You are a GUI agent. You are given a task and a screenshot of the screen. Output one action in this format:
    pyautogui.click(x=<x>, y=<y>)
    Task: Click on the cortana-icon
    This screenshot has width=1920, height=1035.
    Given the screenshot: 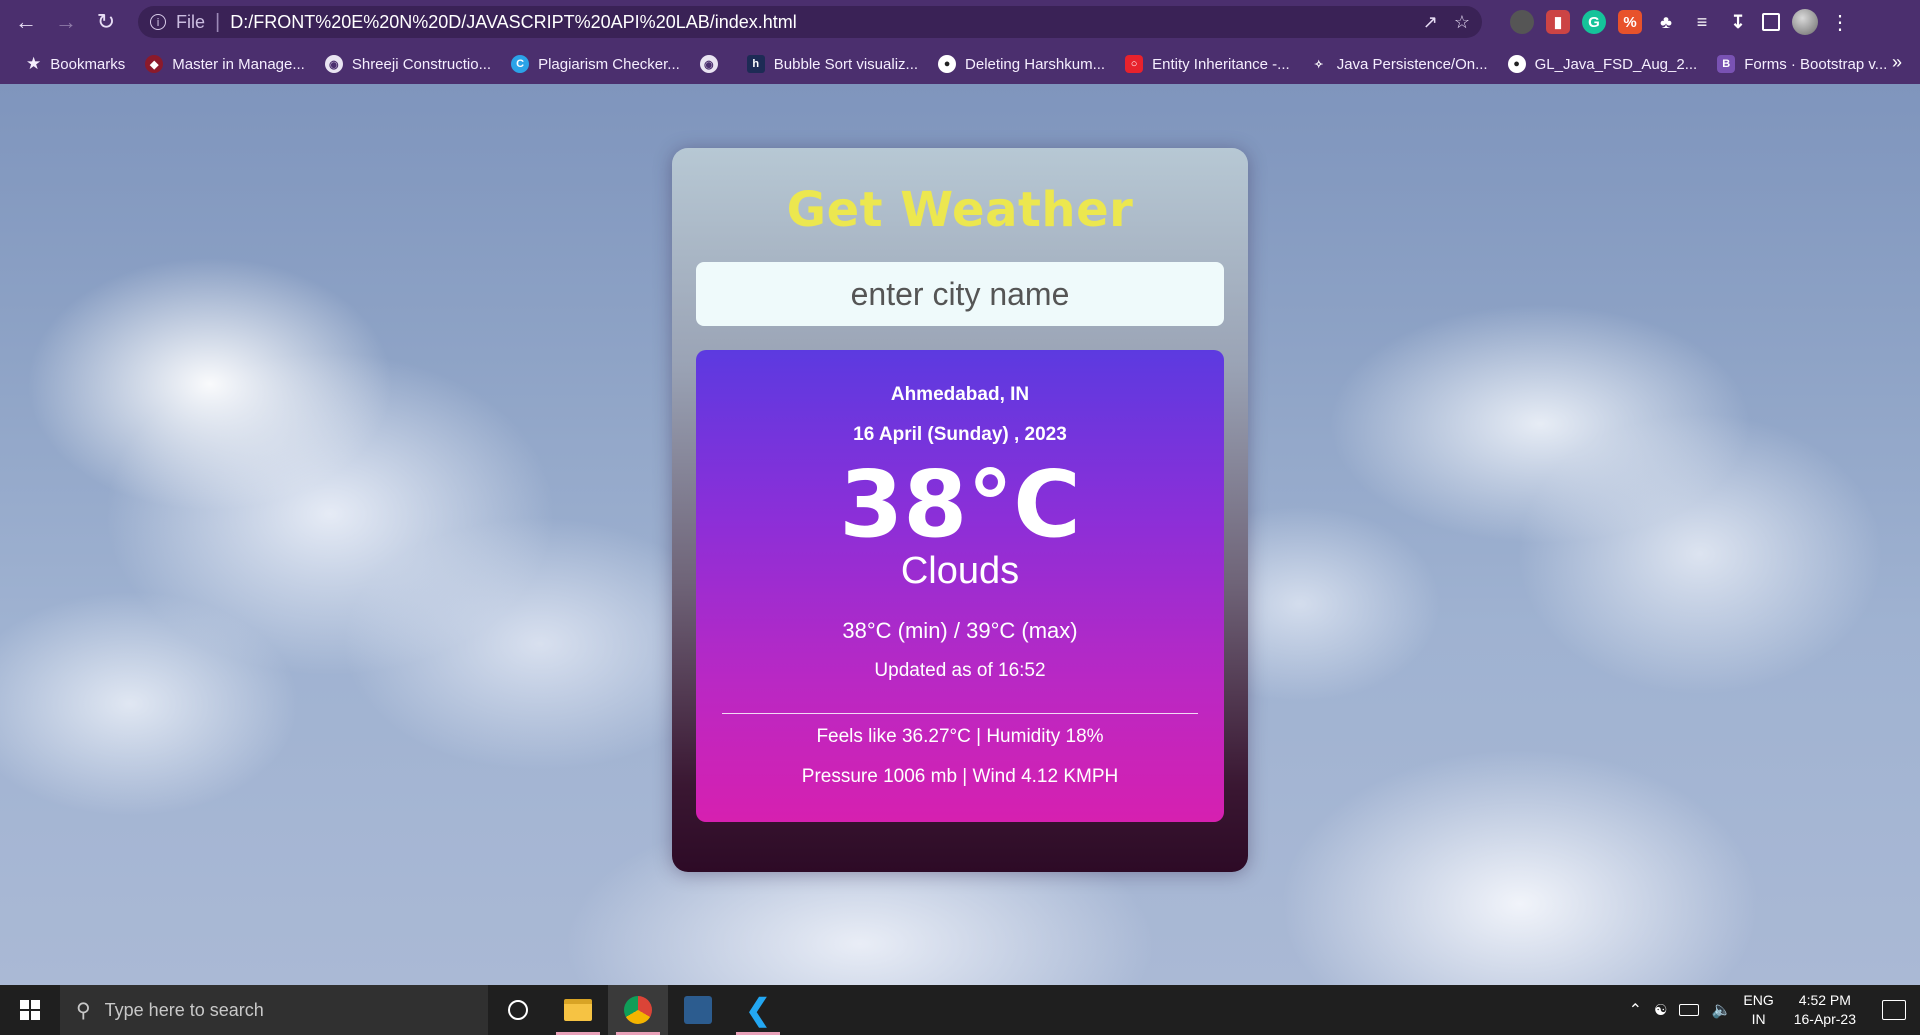 What is the action you would take?
    pyautogui.click(x=518, y=1010)
    